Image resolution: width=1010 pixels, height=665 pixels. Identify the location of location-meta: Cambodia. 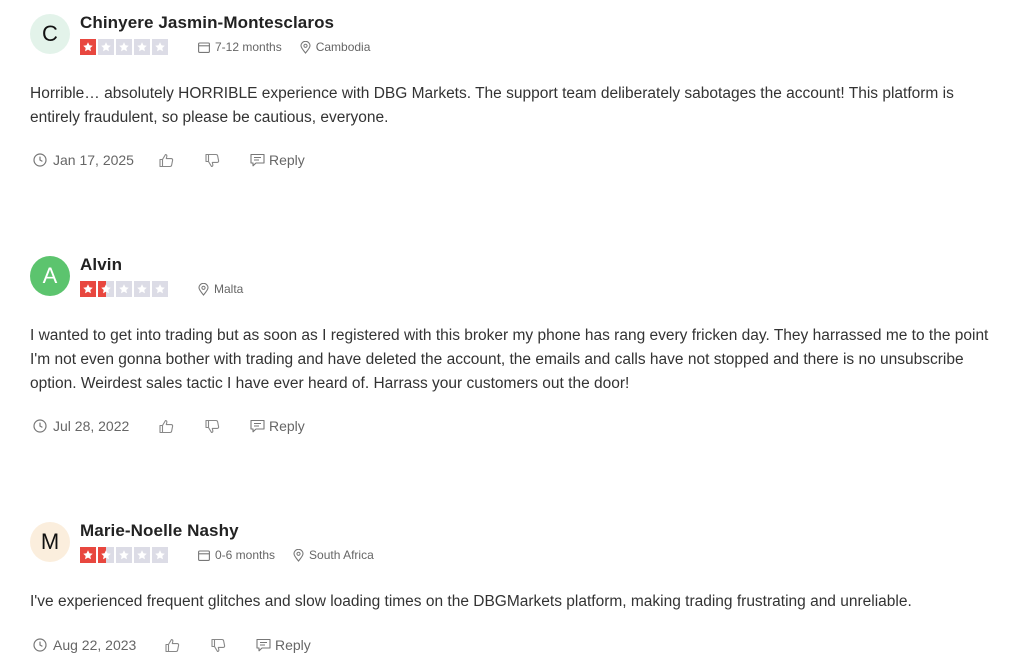
(335, 47).